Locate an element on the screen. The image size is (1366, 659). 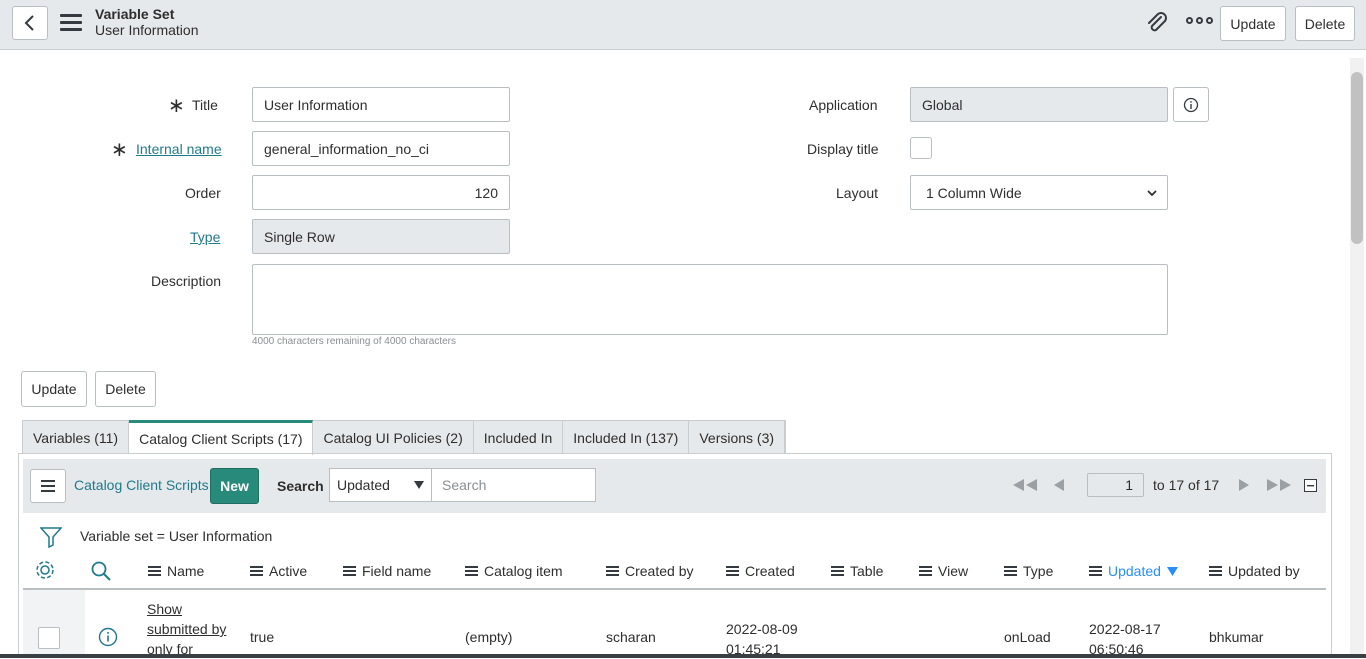
title-input: User Information is located at coordinates (381, 104).